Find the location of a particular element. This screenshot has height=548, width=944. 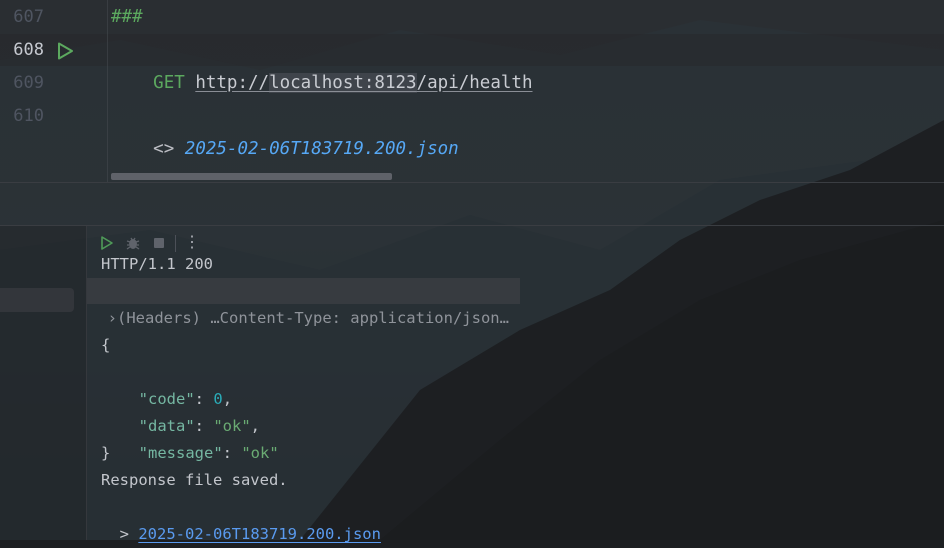

status-line: HTTP/1.1 200 is located at coordinates (157, 264).